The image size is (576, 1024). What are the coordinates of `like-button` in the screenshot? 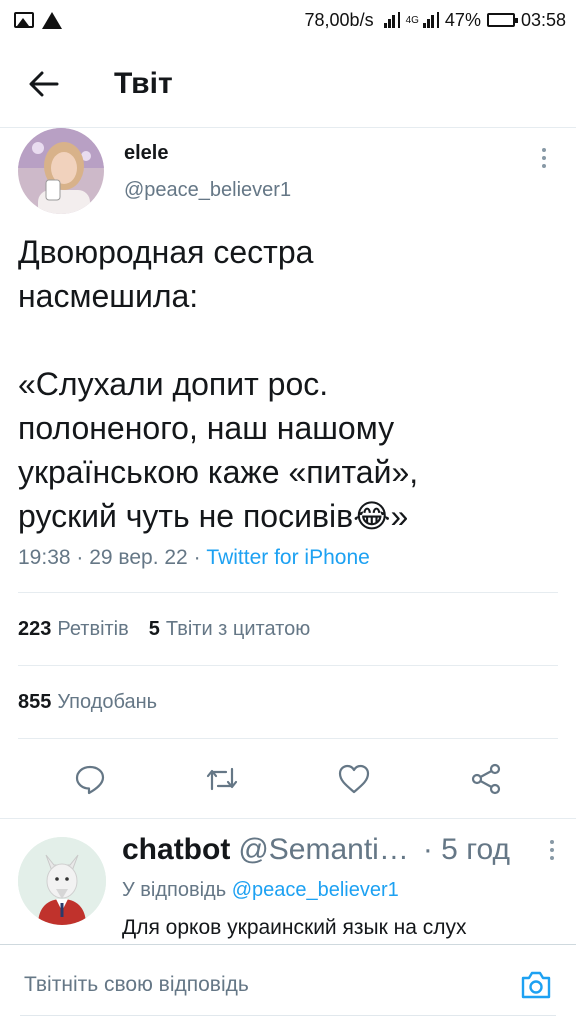 It's located at (354, 779).